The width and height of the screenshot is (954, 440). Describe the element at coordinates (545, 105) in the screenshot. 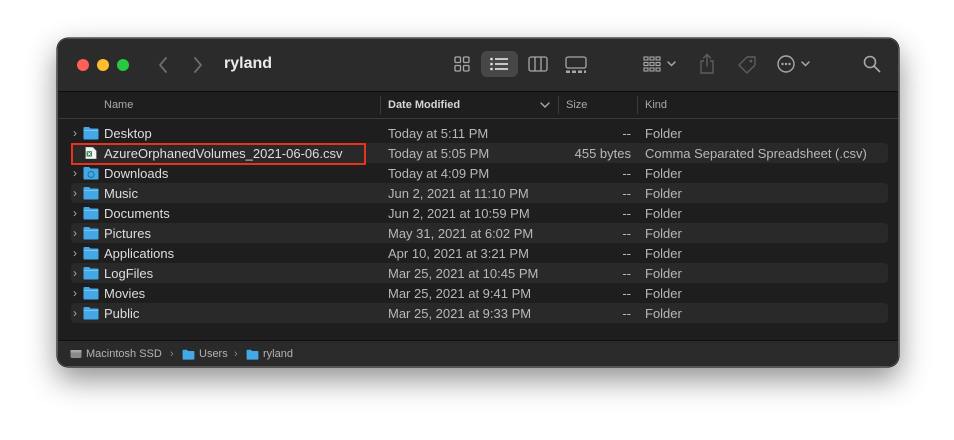

I see `sort-descending-icon` at that location.